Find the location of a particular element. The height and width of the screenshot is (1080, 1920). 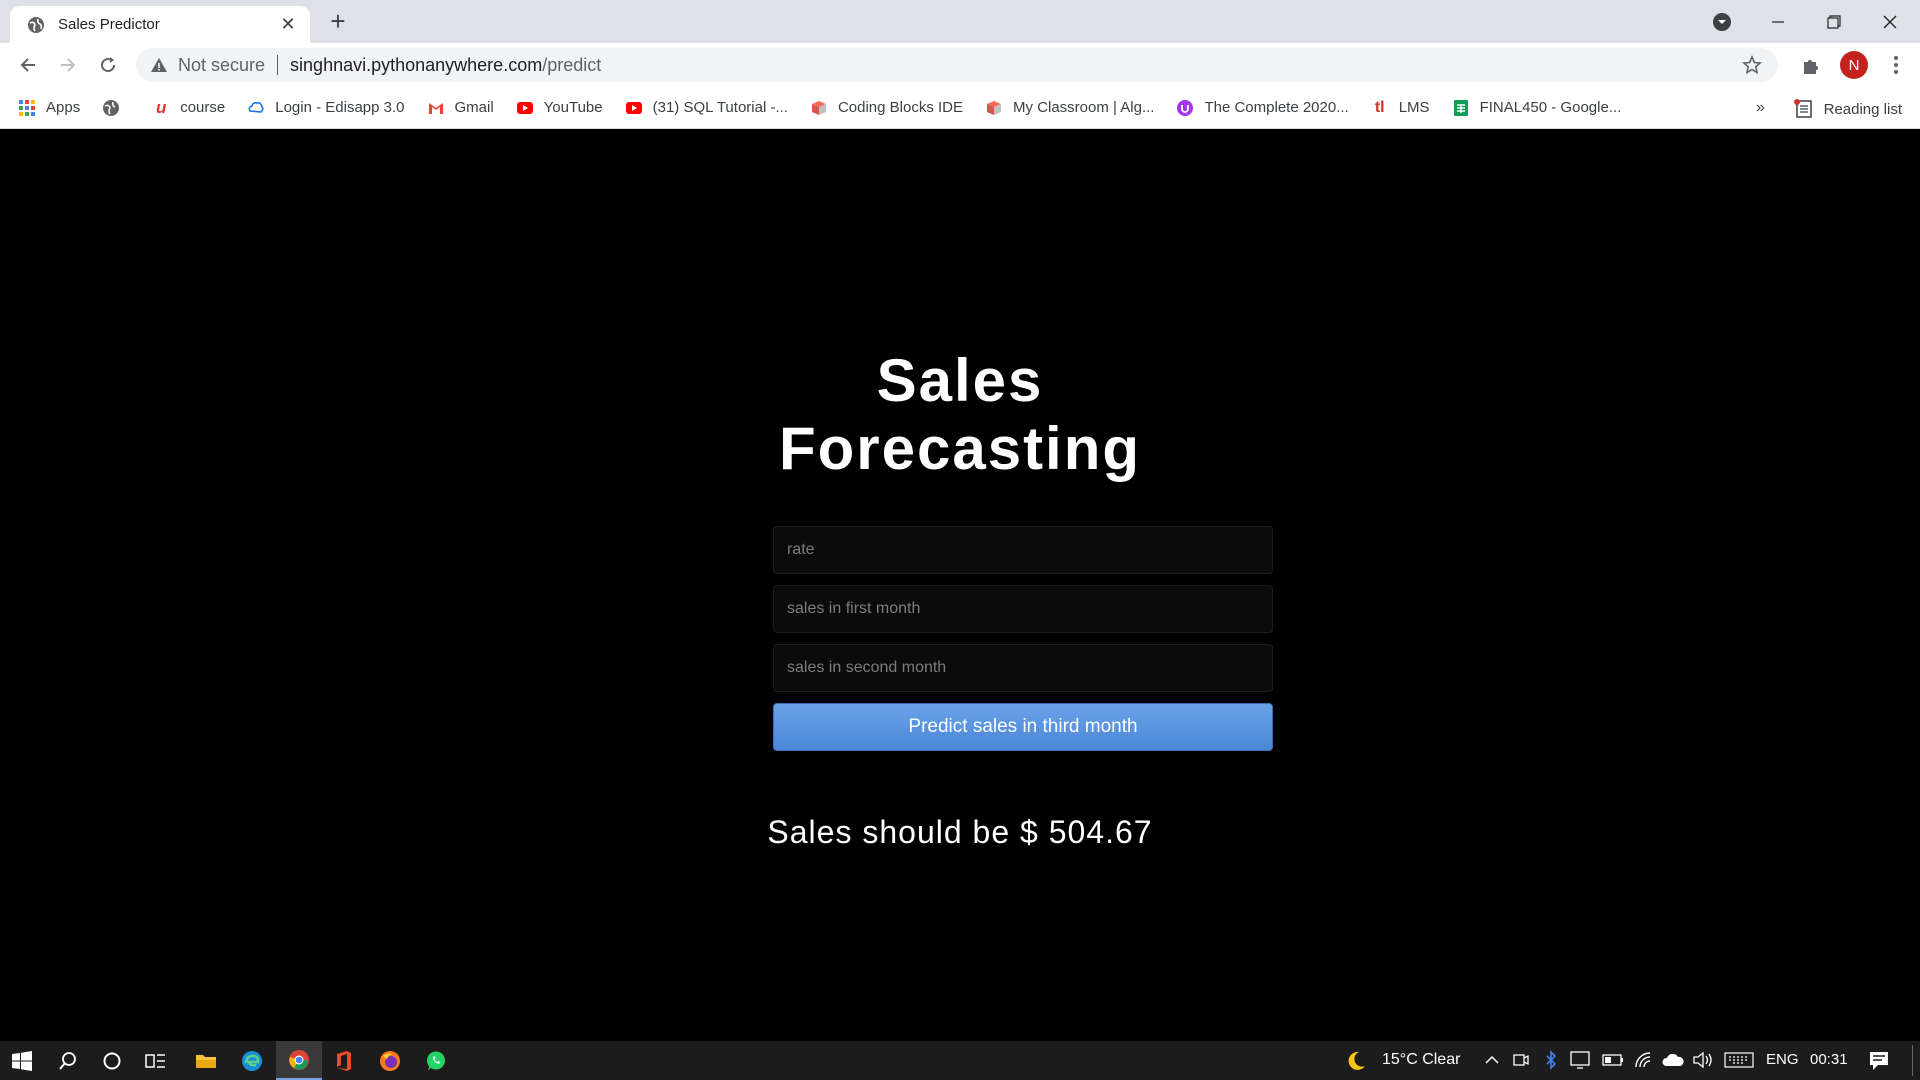

whatsapp-icon is located at coordinates (436, 1060).